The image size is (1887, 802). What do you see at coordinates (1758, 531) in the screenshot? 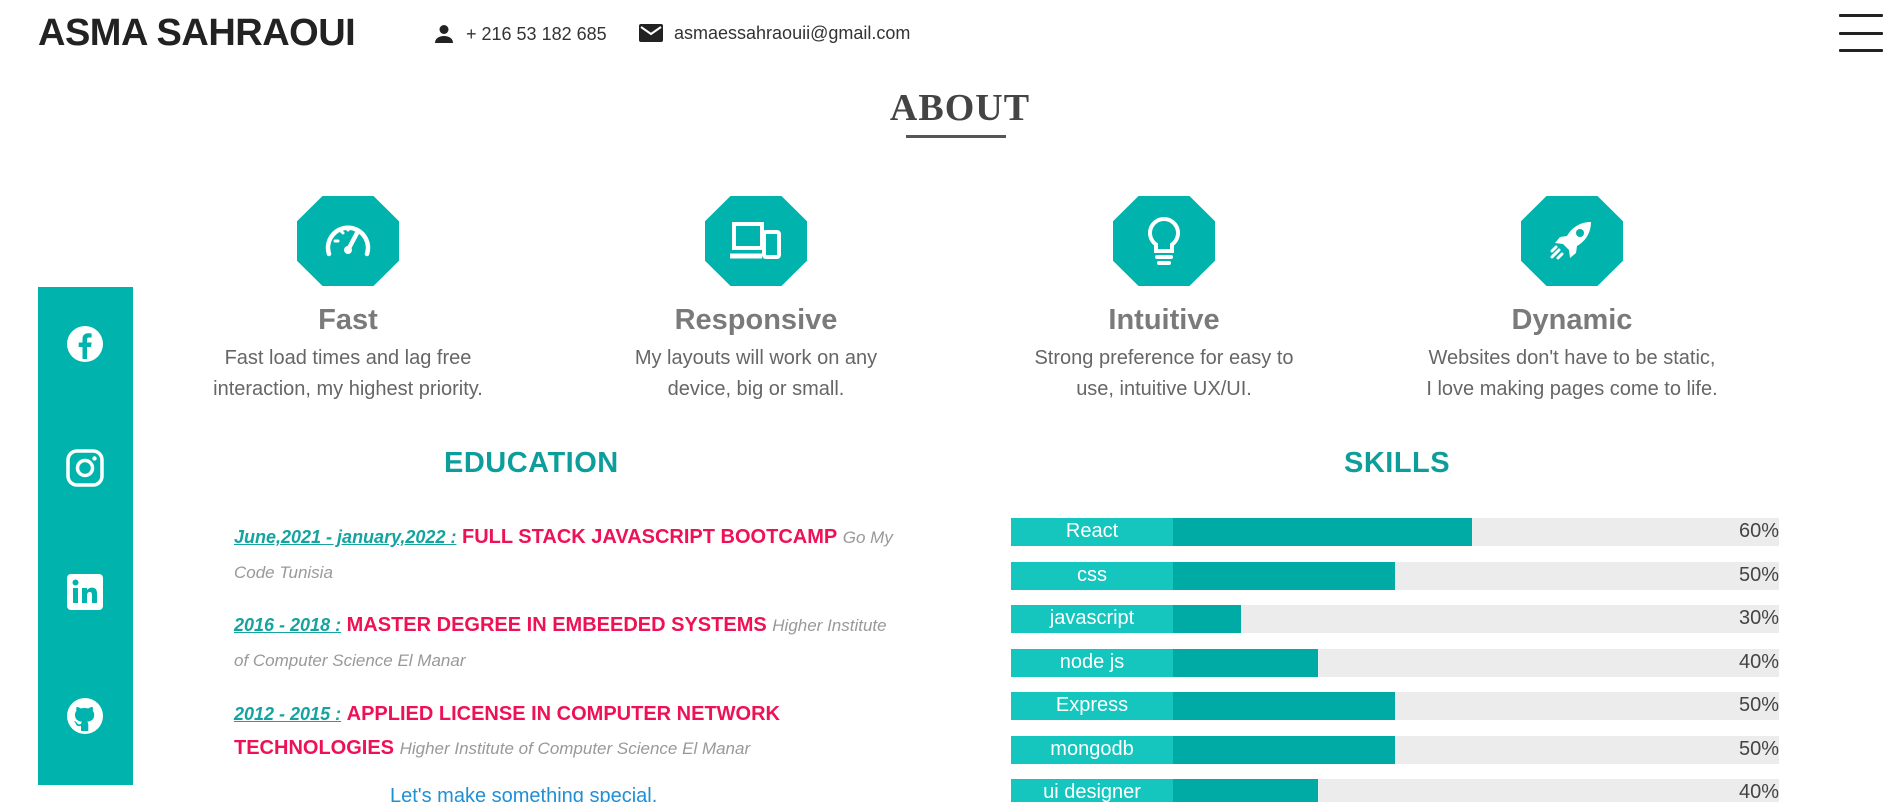
I see `skill-percent: 60%` at bounding box center [1758, 531].